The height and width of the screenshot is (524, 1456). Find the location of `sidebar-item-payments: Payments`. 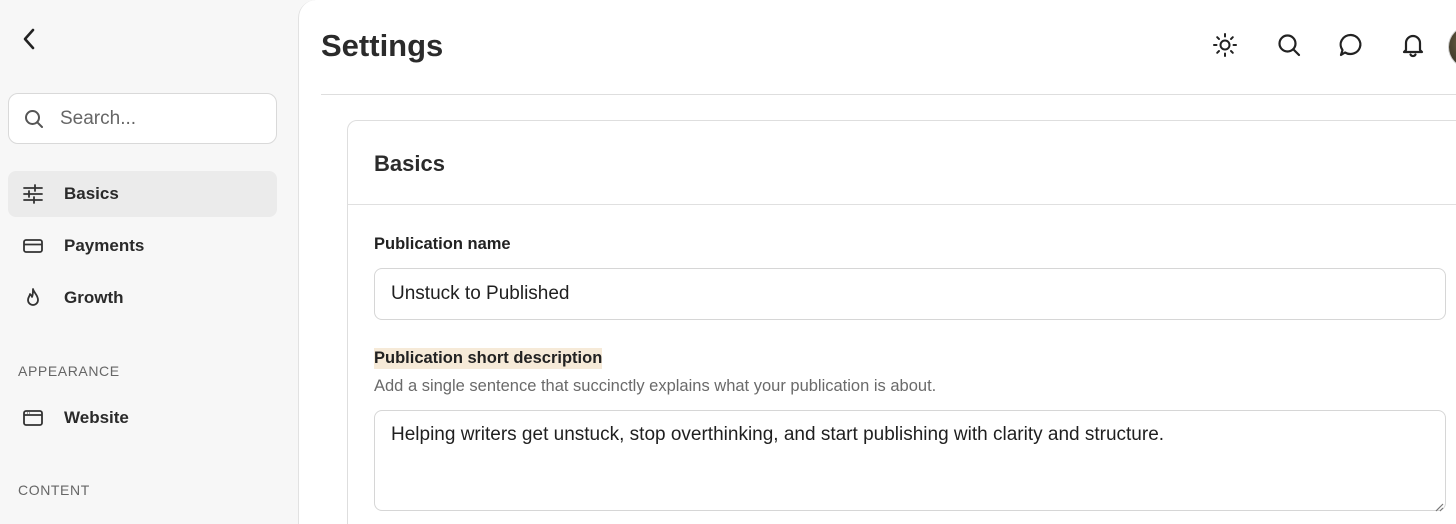

sidebar-item-payments: Payments is located at coordinates (142, 246).